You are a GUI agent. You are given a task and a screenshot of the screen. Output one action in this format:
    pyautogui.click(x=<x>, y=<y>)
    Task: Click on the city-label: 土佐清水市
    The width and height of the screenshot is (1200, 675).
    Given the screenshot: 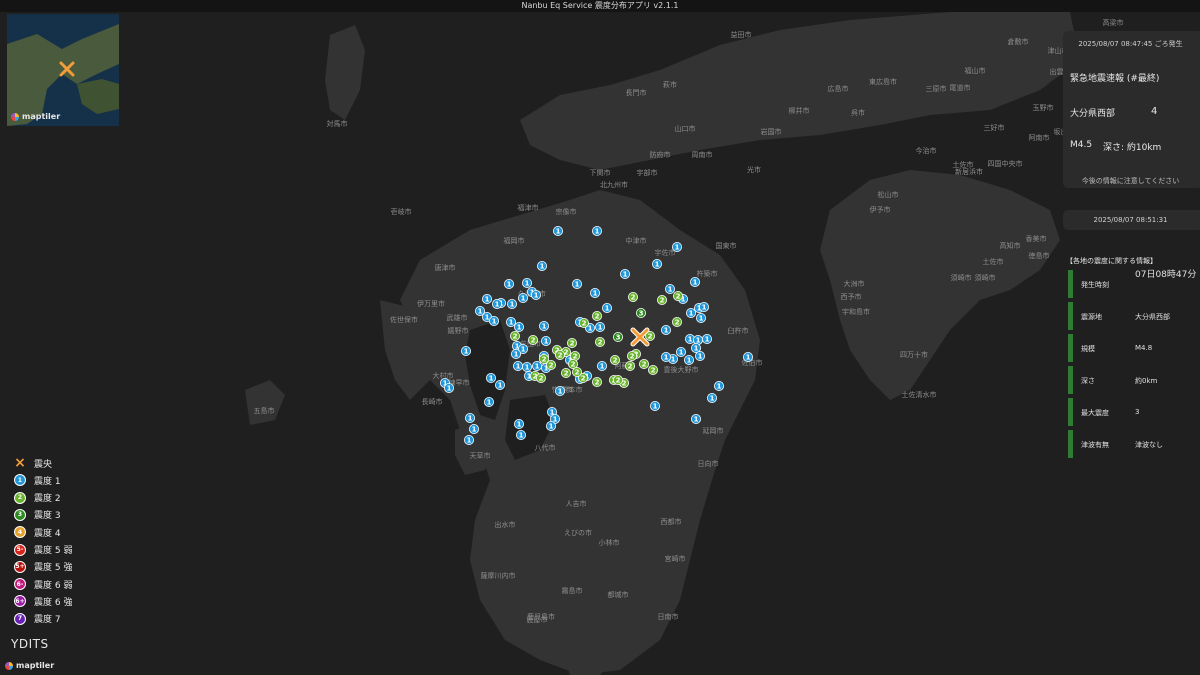 What is the action you would take?
    pyautogui.click(x=919, y=394)
    